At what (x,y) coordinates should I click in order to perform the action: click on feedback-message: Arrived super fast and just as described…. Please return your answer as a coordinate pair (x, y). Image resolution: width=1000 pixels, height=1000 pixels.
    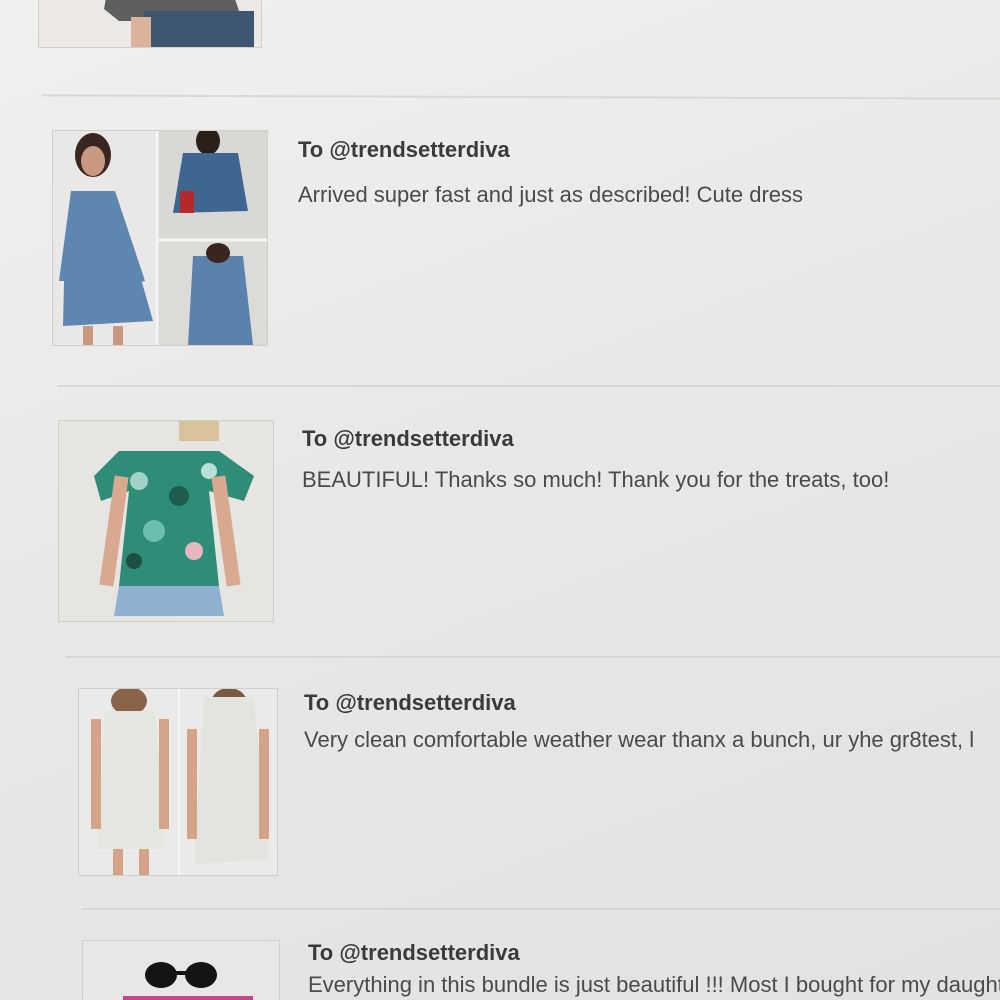
    Looking at the image, I should click on (551, 194).